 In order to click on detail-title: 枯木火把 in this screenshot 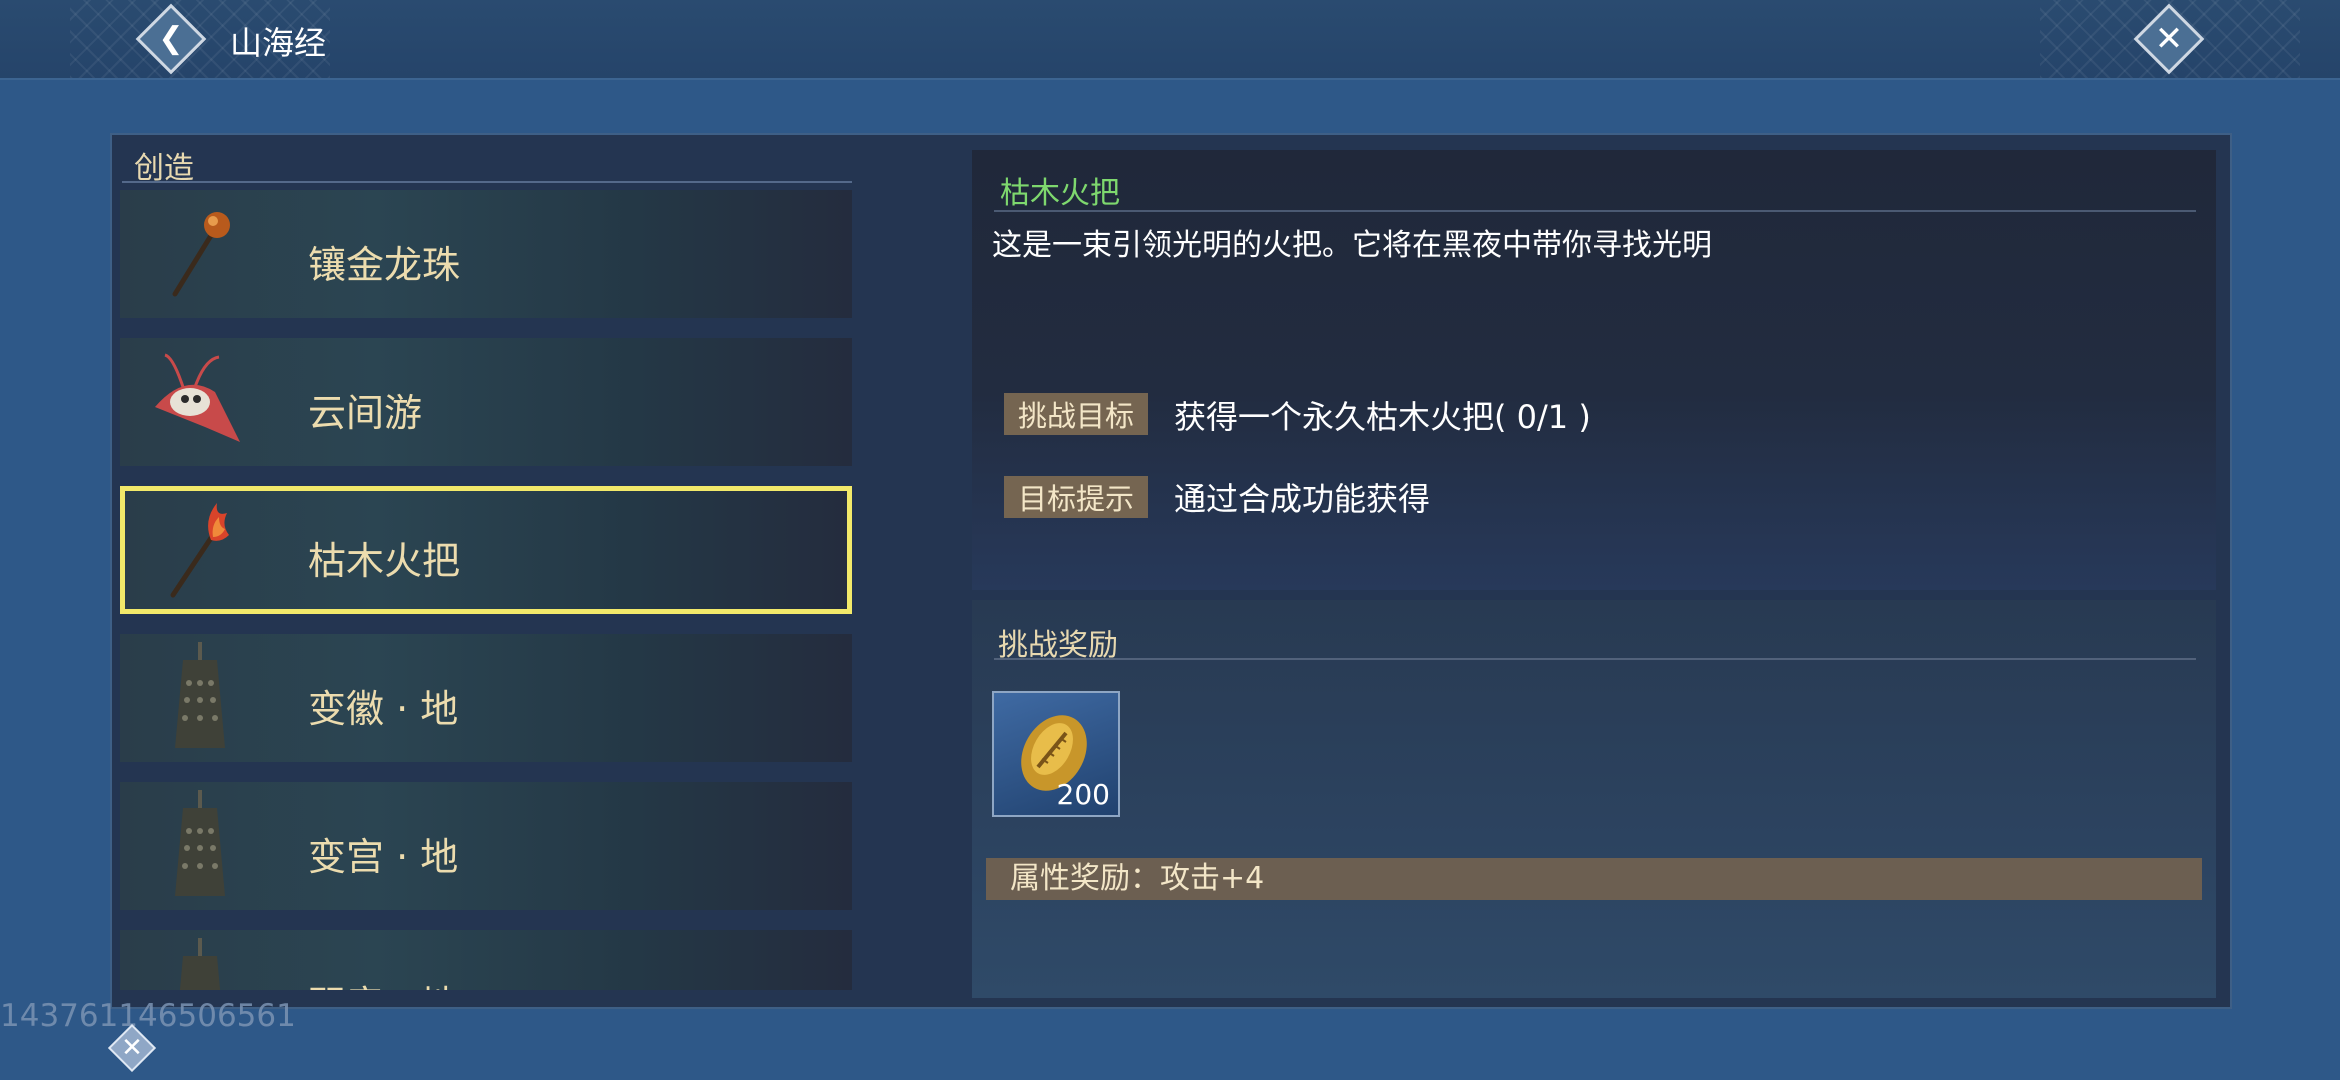, I will do `click(1060, 193)`.